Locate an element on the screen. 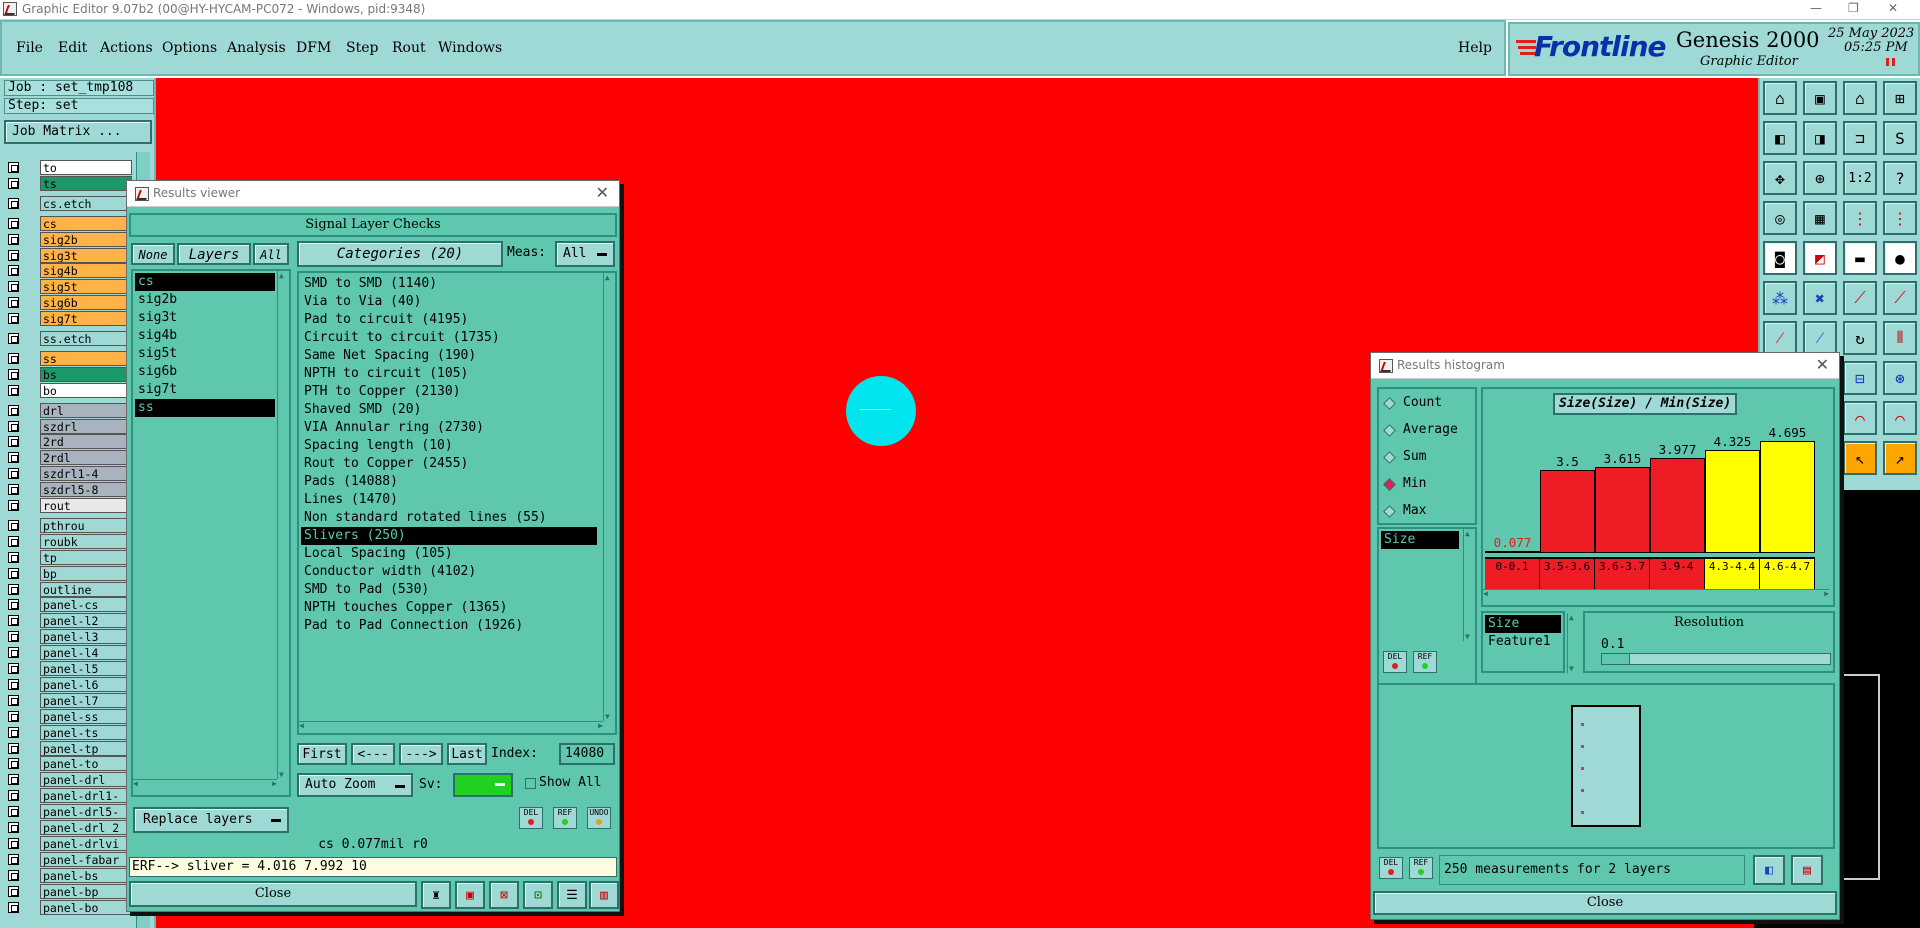  layer-row: panel-bp is located at coordinates (70, 891).